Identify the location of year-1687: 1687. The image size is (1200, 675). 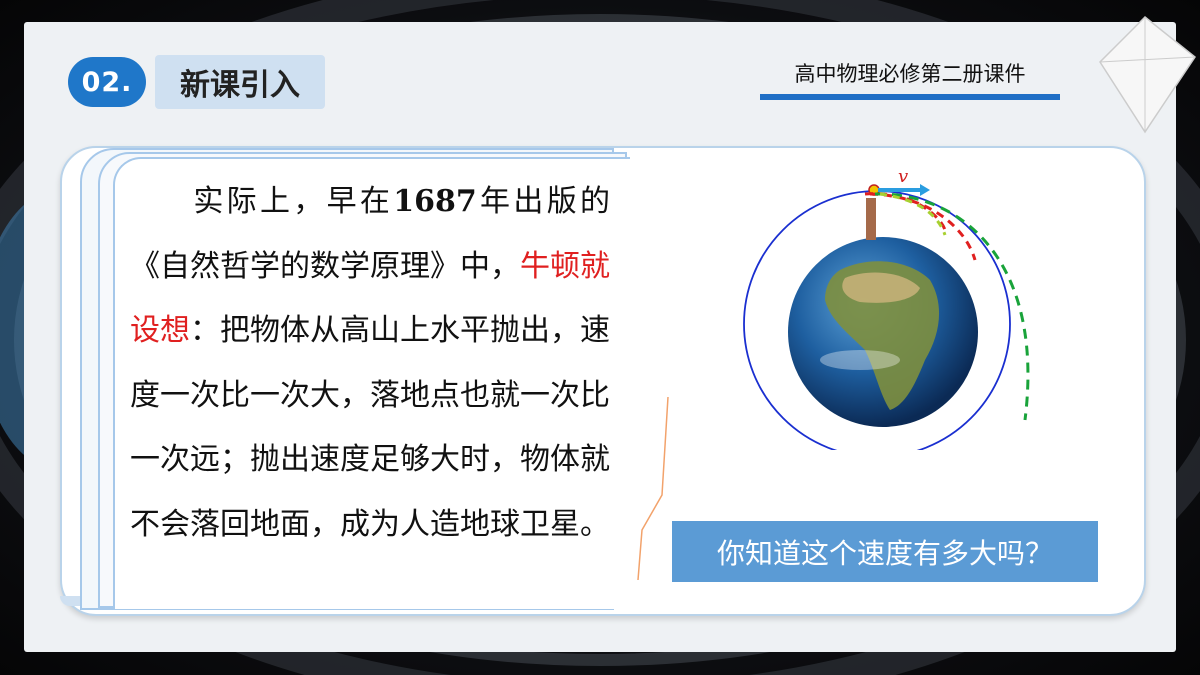
(435, 201).